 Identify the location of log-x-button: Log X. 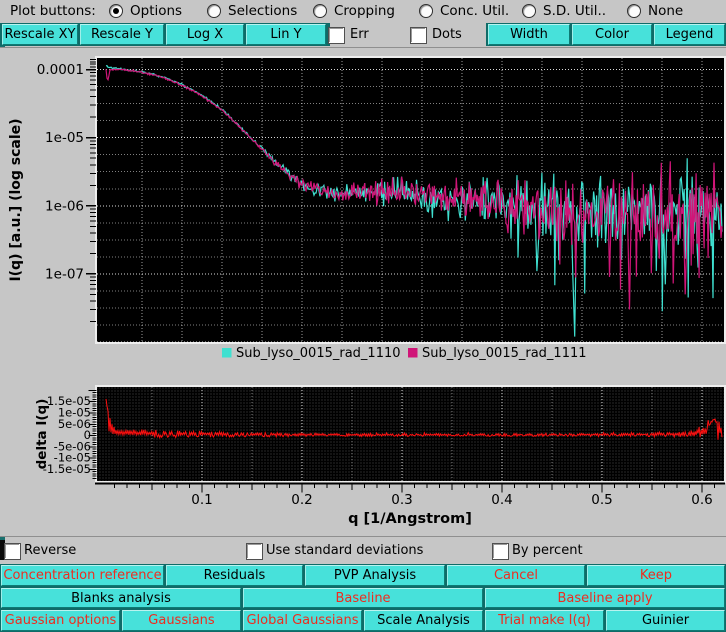
(205, 34).